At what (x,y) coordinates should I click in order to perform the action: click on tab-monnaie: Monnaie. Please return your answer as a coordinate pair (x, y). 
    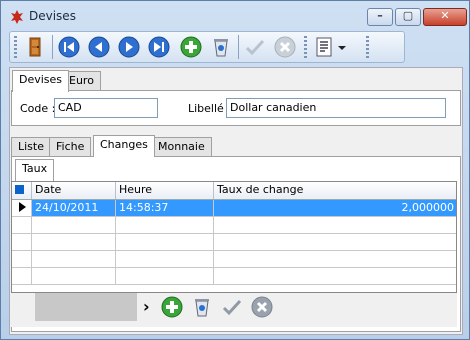
    Looking at the image, I should click on (181, 147).